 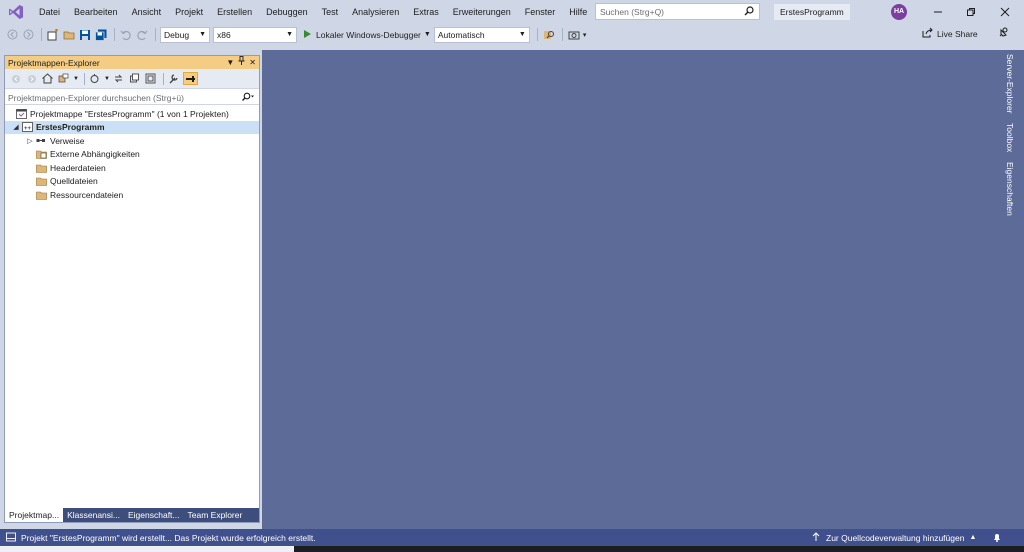 What do you see at coordinates (330, 12) in the screenshot?
I see `menu-test: Test` at bounding box center [330, 12].